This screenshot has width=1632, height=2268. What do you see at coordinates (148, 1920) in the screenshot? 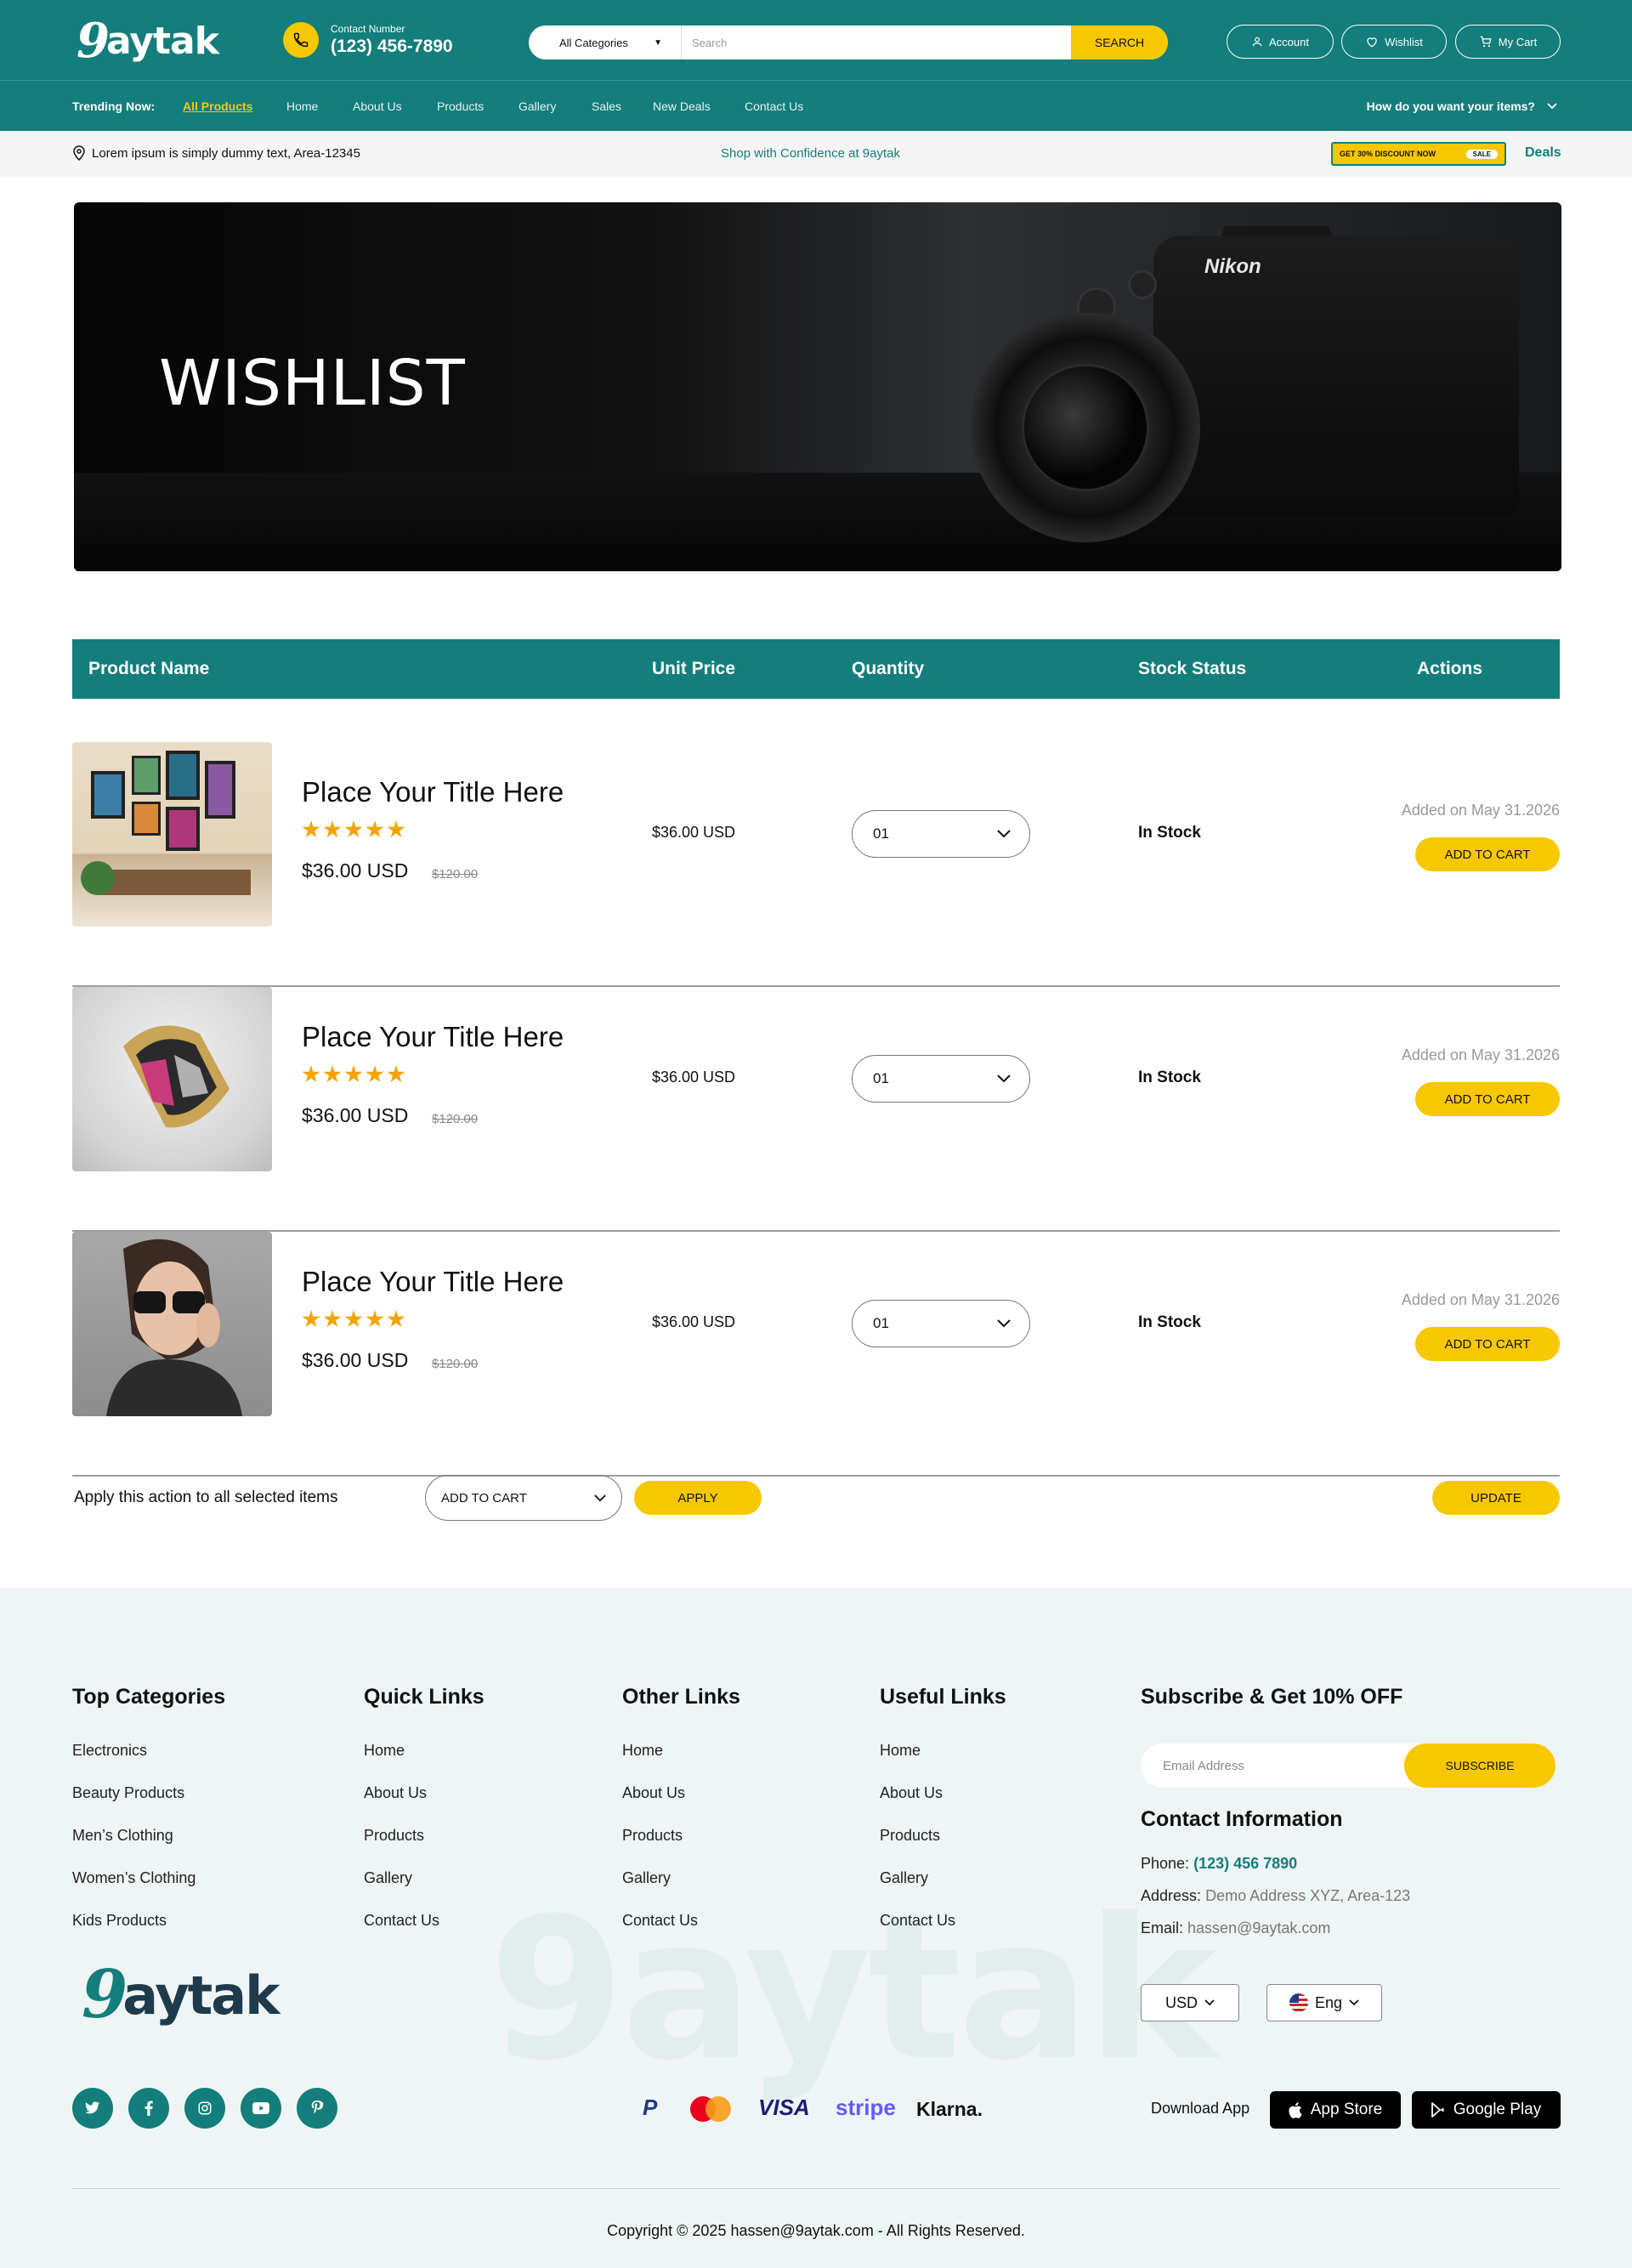
I see `footer-link: Kids Products` at bounding box center [148, 1920].